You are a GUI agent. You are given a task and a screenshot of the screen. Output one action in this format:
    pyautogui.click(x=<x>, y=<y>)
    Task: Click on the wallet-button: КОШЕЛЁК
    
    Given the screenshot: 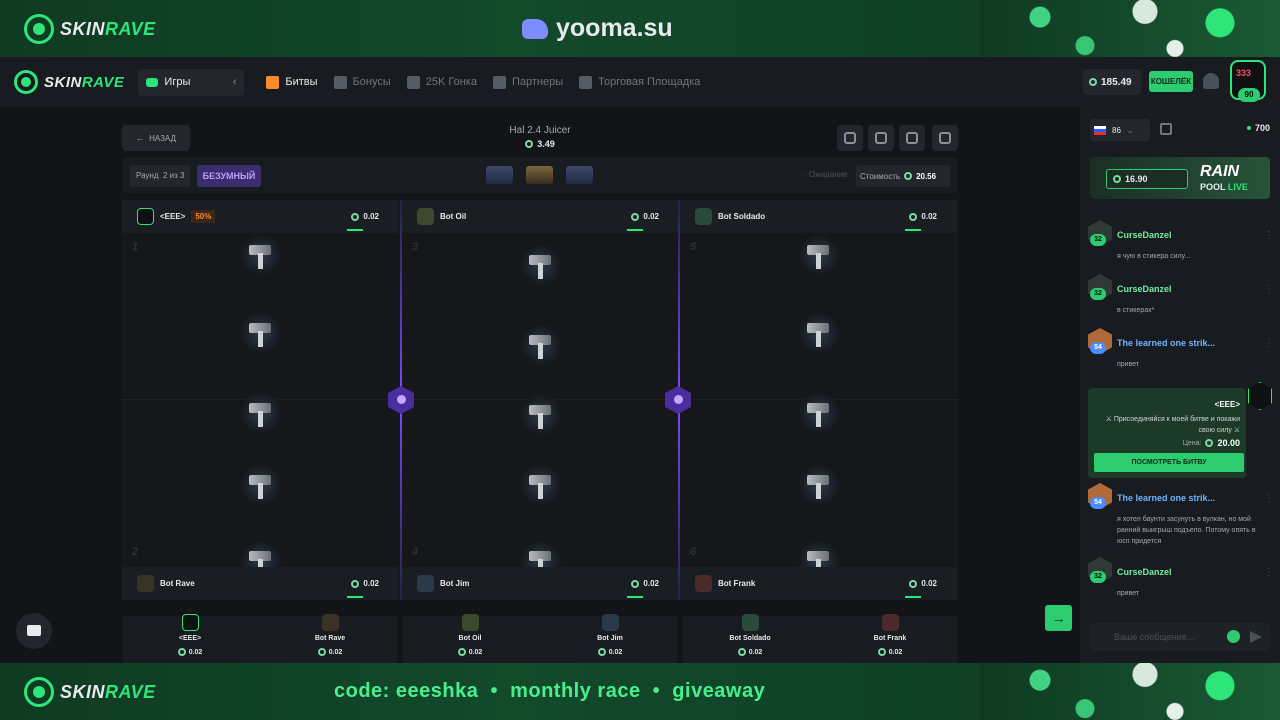 What is the action you would take?
    pyautogui.click(x=1171, y=81)
    